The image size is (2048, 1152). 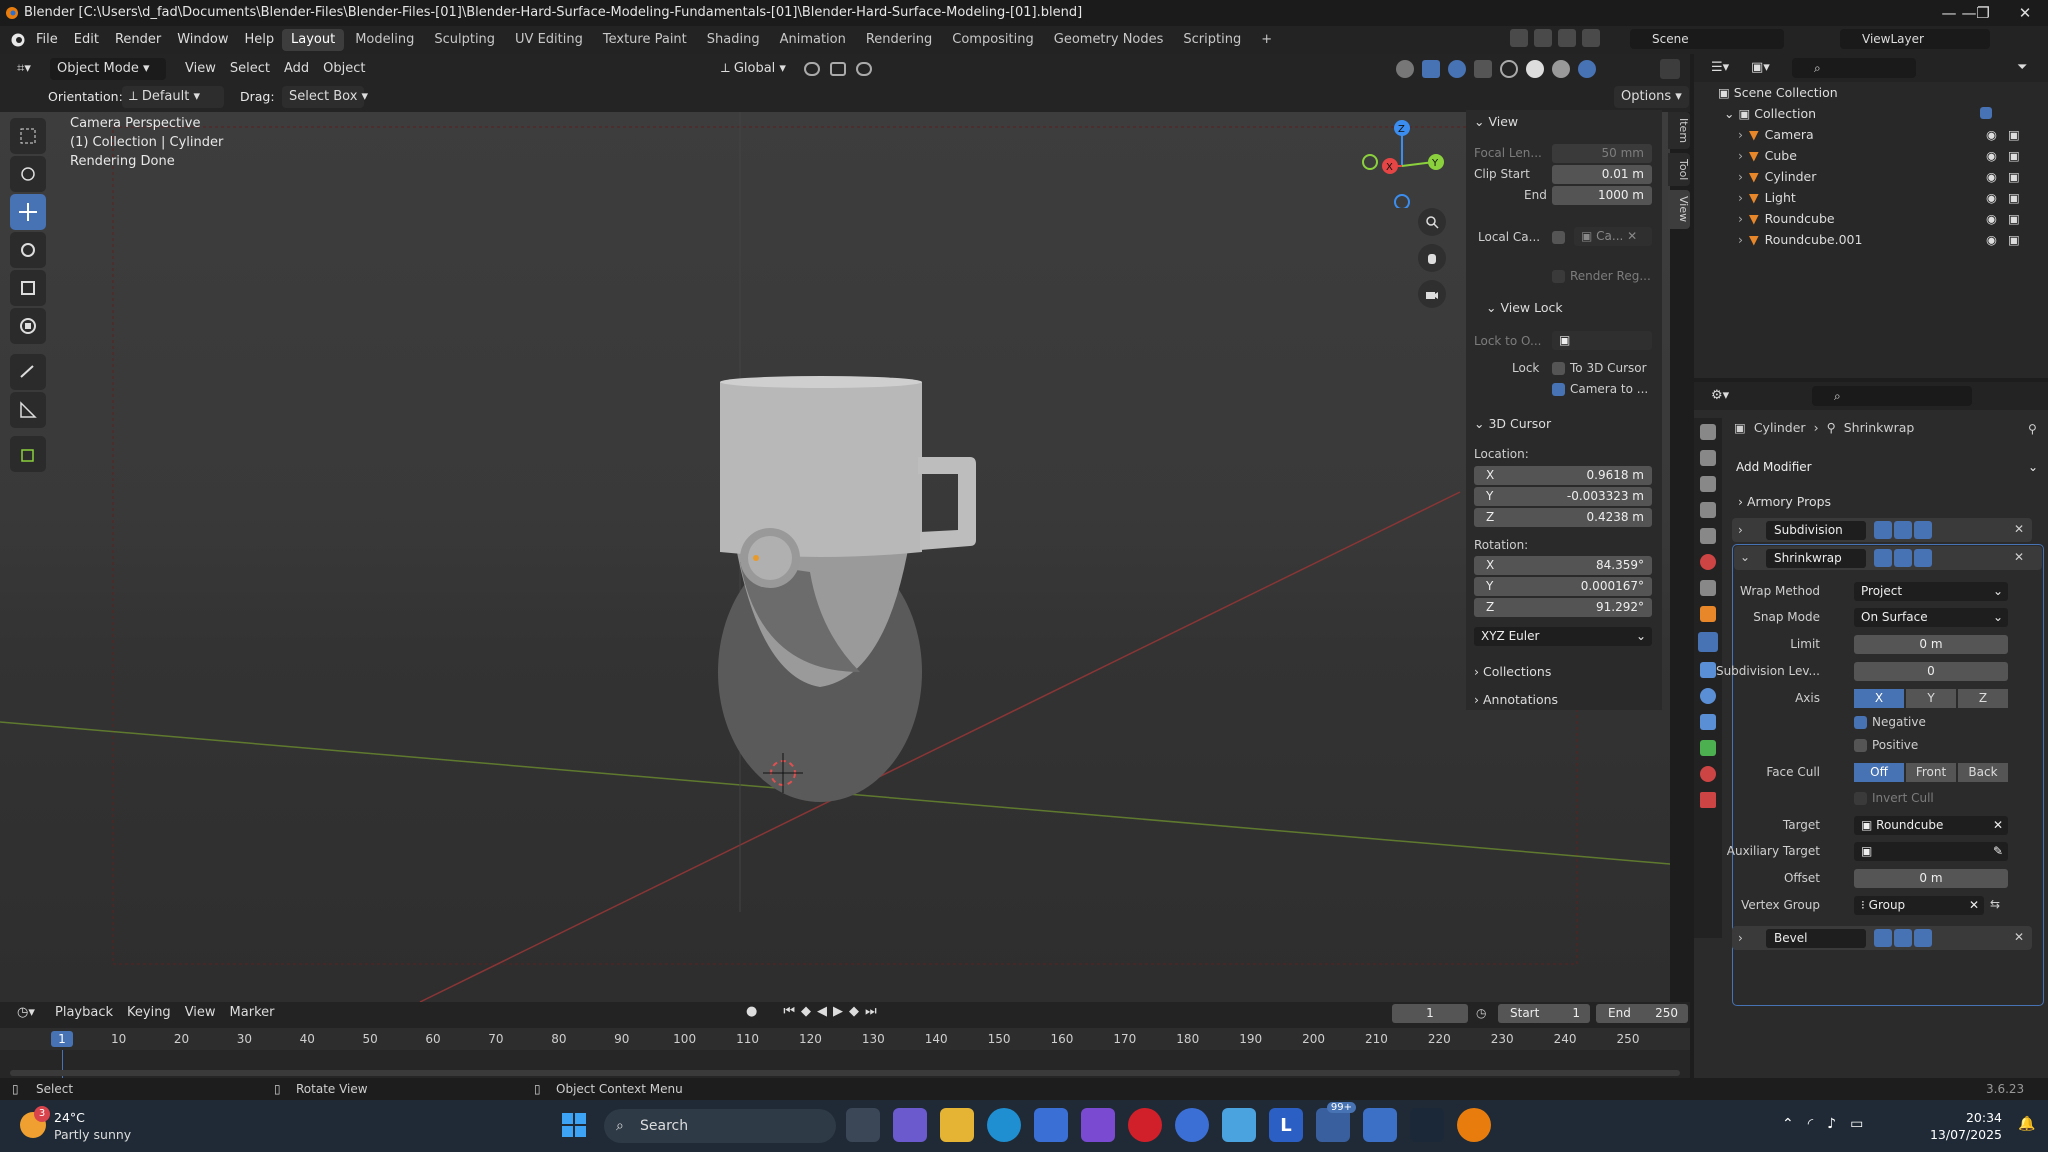 I want to click on opera-icon, so click(x=1145, y=1125).